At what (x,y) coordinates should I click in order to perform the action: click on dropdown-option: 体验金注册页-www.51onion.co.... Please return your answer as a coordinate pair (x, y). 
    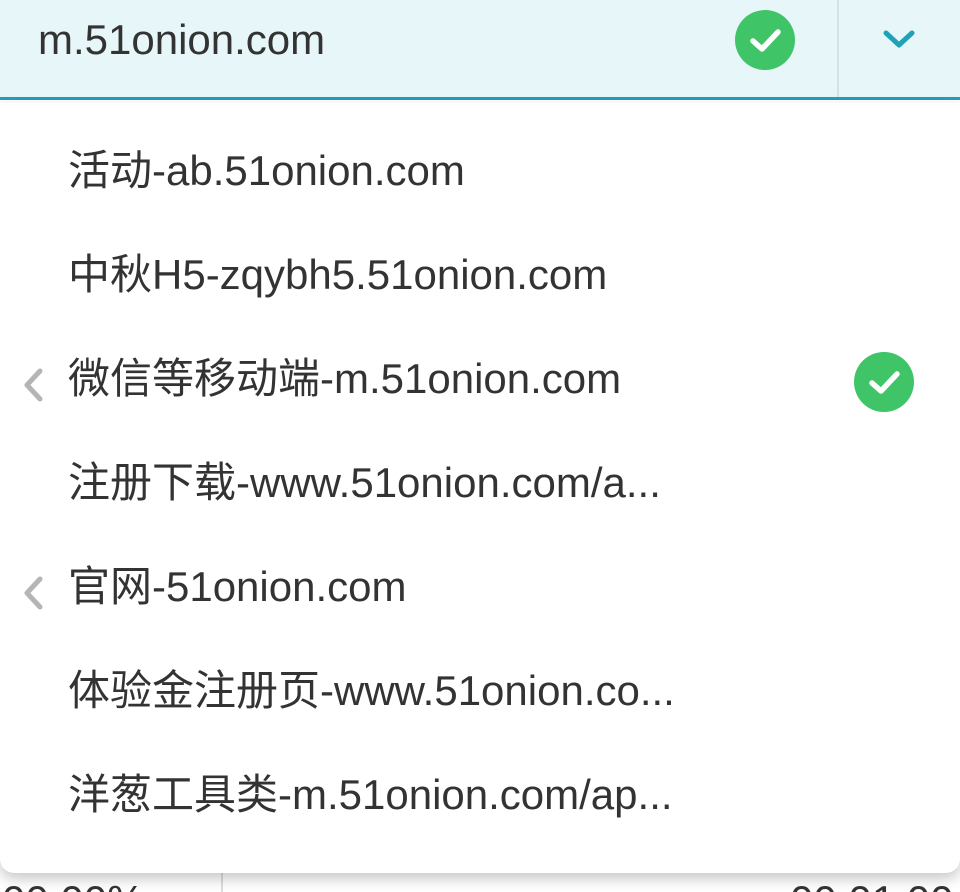
    Looking at the image, I should click on (480, 694).